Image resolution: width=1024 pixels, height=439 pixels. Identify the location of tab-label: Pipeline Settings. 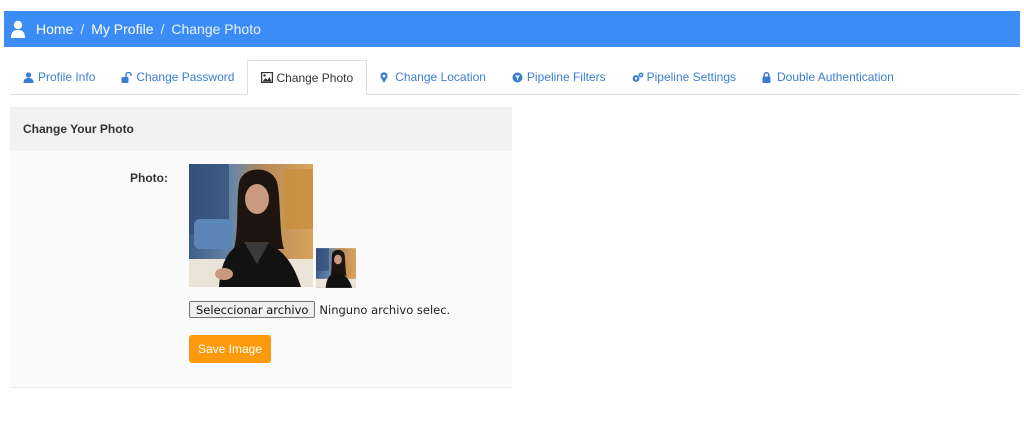
(691, 77).